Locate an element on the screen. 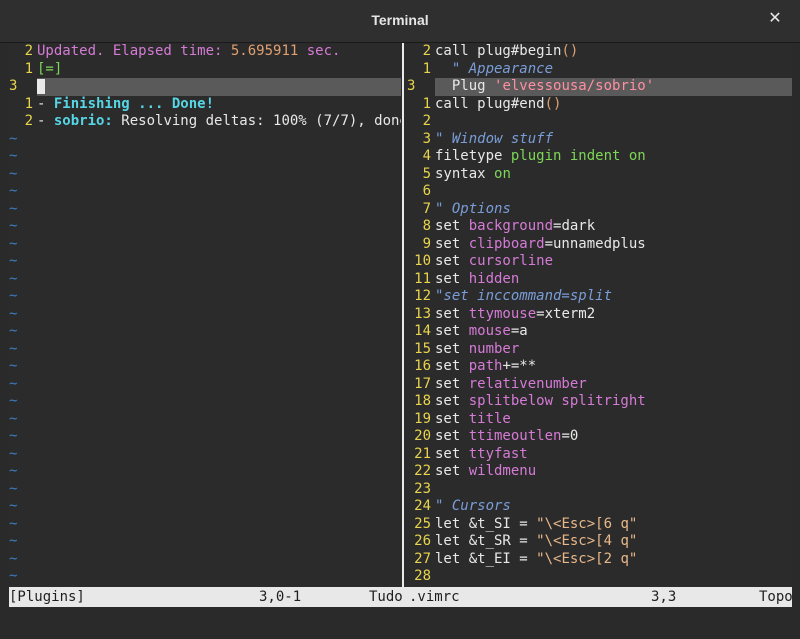 This screenshot has height=639, width=800. right-pane-line: 23 is located at coordinates (599, 490).